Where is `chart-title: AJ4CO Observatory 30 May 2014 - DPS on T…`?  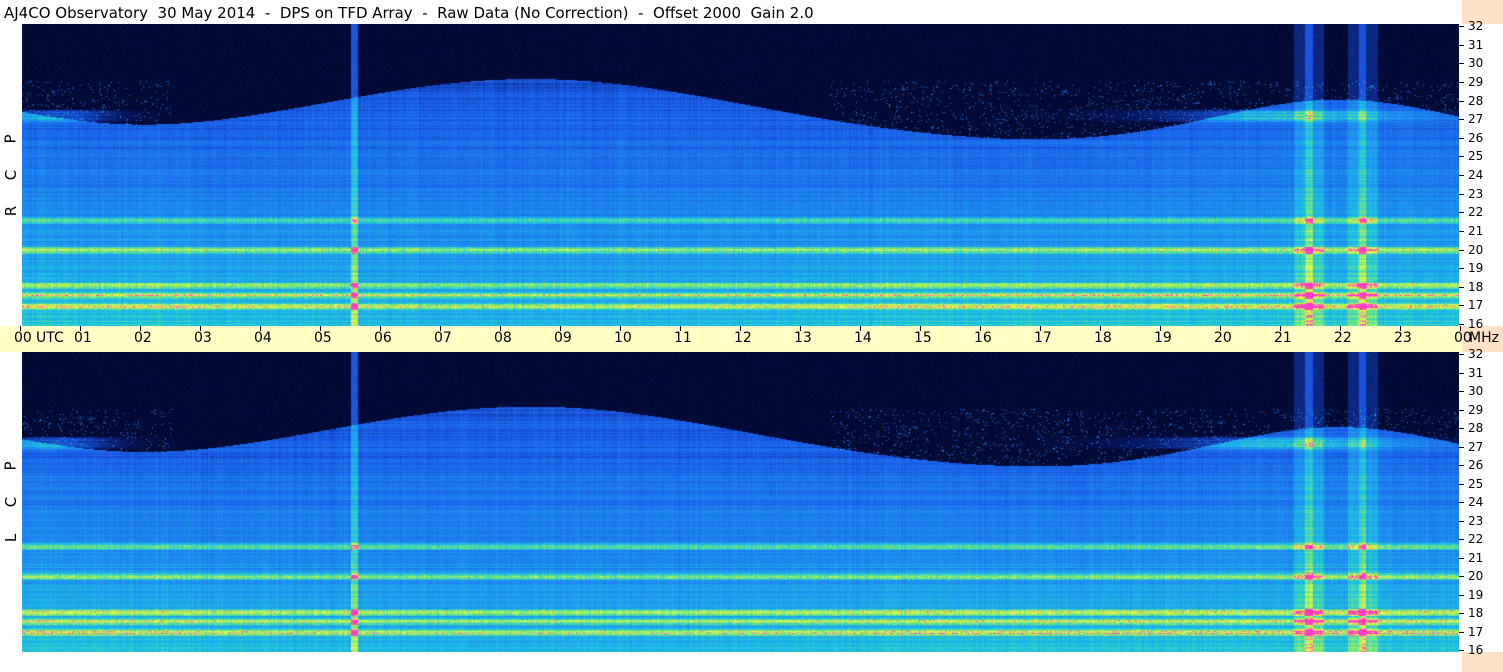
chart-title: AJ4CO Observatory 30 May 2014 - DPS on T… is located at coordinates (409, 13).